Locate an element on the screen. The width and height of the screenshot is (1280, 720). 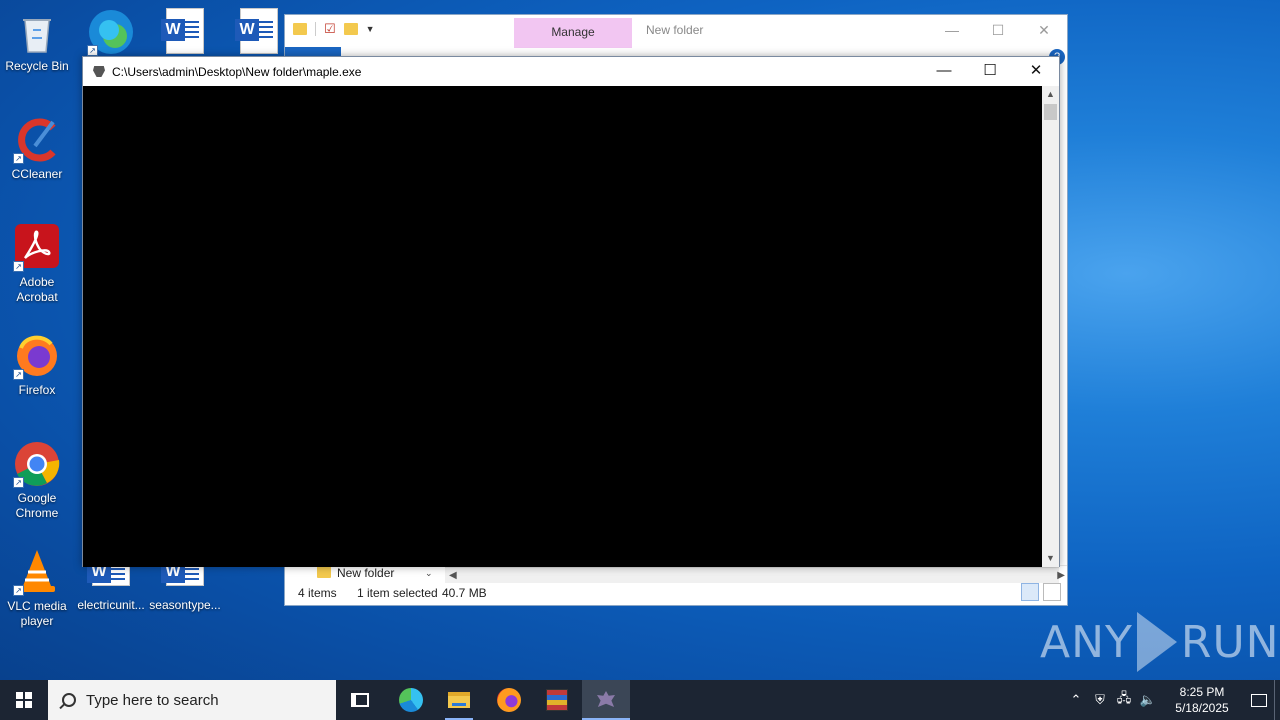
taskbar-edge is located at coordinates (411, 700).